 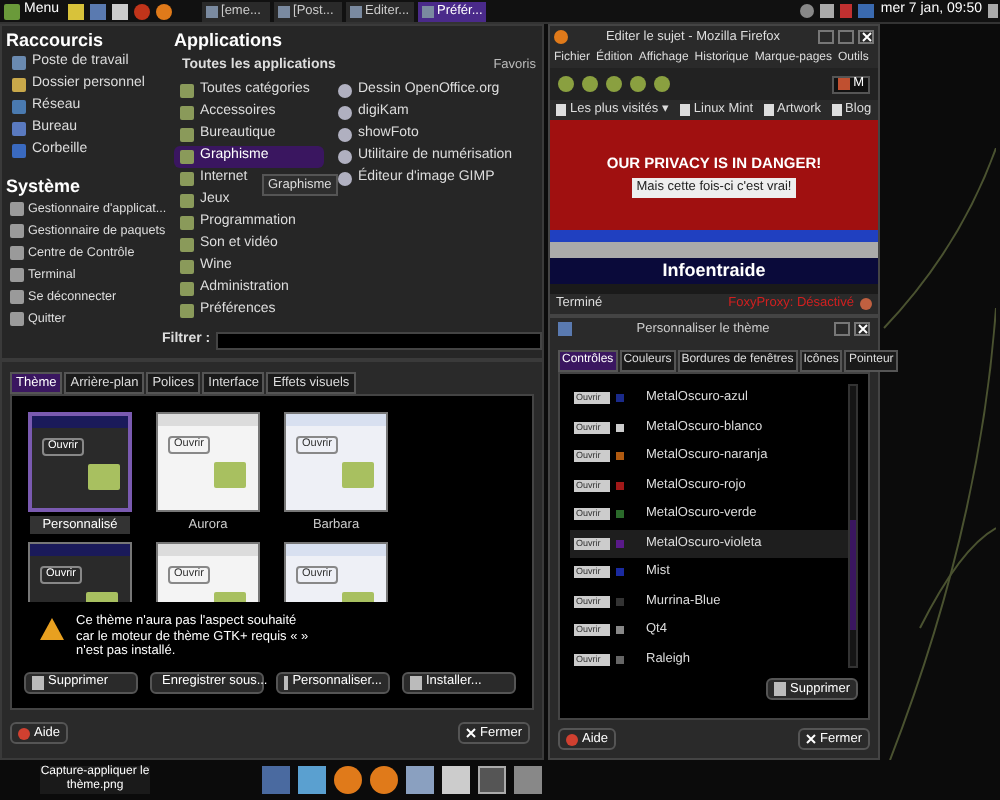 What do you see at coordinates (229, 40) in the screenshot?
I see `section-title: Applications` at bounding box center [229, 40].